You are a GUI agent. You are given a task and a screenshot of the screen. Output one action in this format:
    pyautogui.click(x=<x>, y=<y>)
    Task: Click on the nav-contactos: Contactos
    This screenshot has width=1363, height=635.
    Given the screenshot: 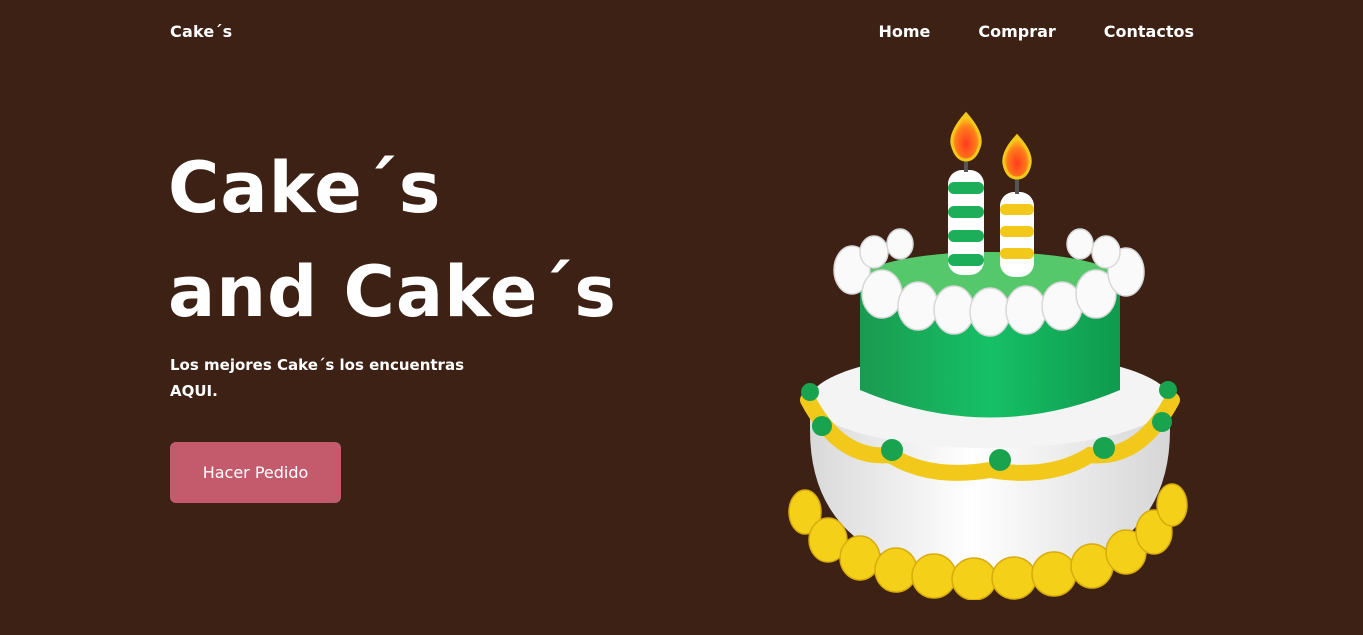 What is the action you would take?
    pyautogui.click(x=1149, y=31)
    